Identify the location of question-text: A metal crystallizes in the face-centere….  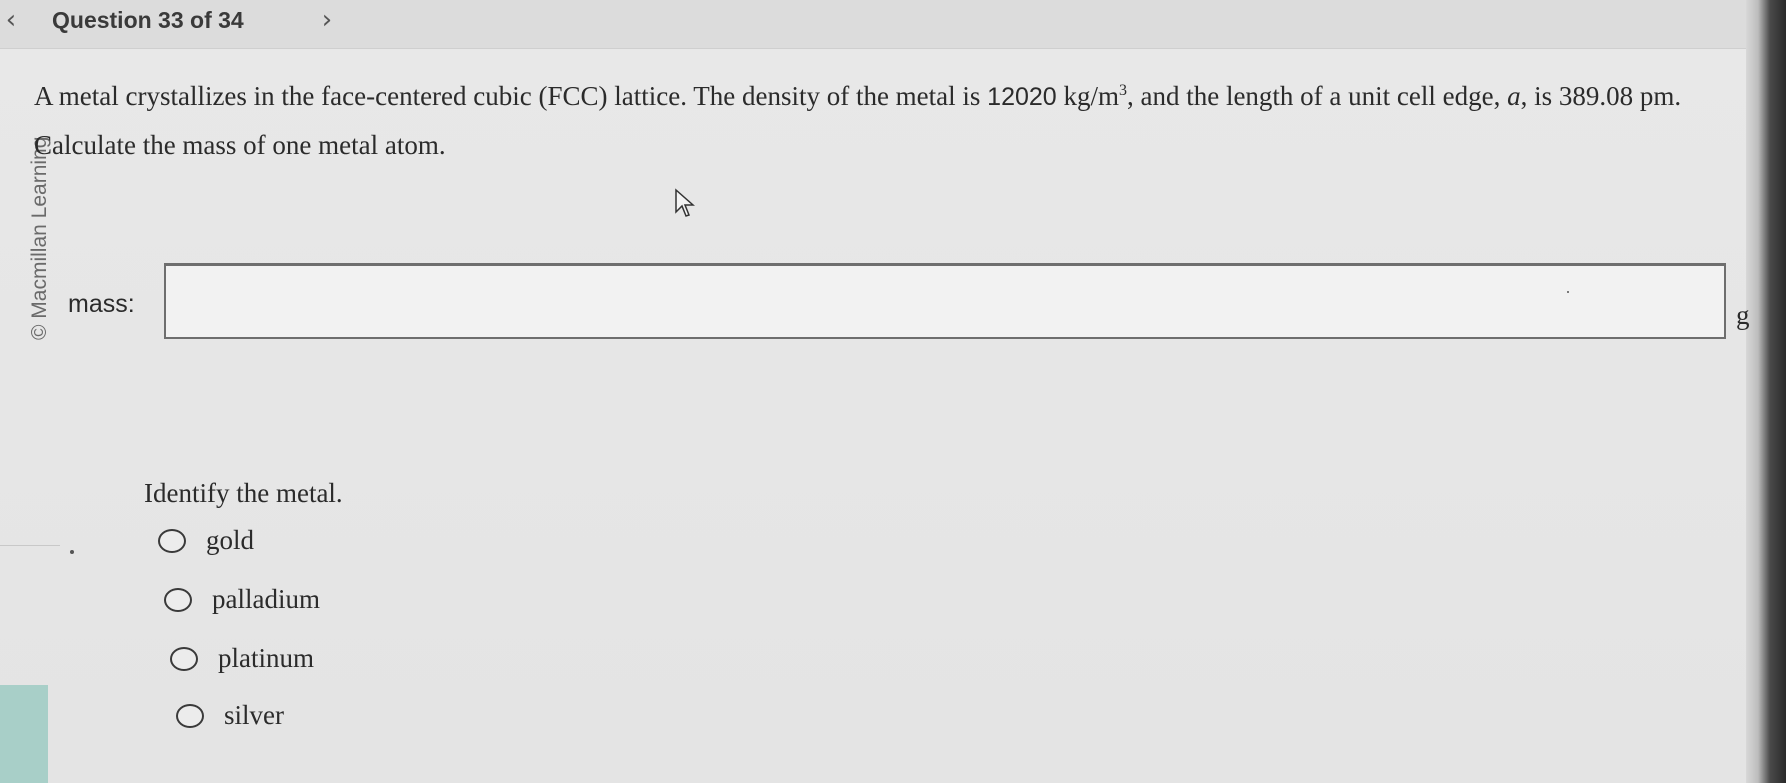
(894, 120).